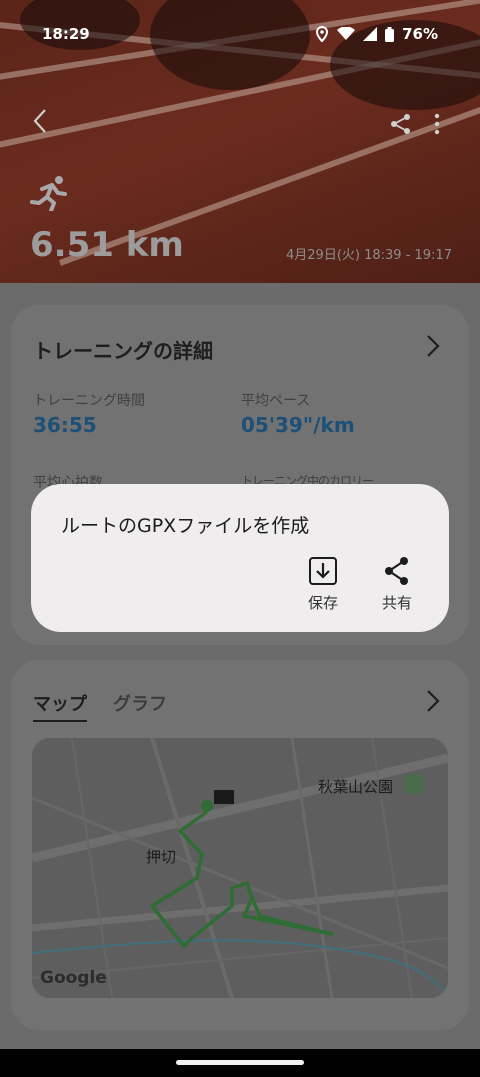 The height and width of the screenshot is (1077, 480). Describe the element at coordinates (185, 526) in the screenshot. I see `dialog-title: ルートのGPXファイルを作成` at that location.